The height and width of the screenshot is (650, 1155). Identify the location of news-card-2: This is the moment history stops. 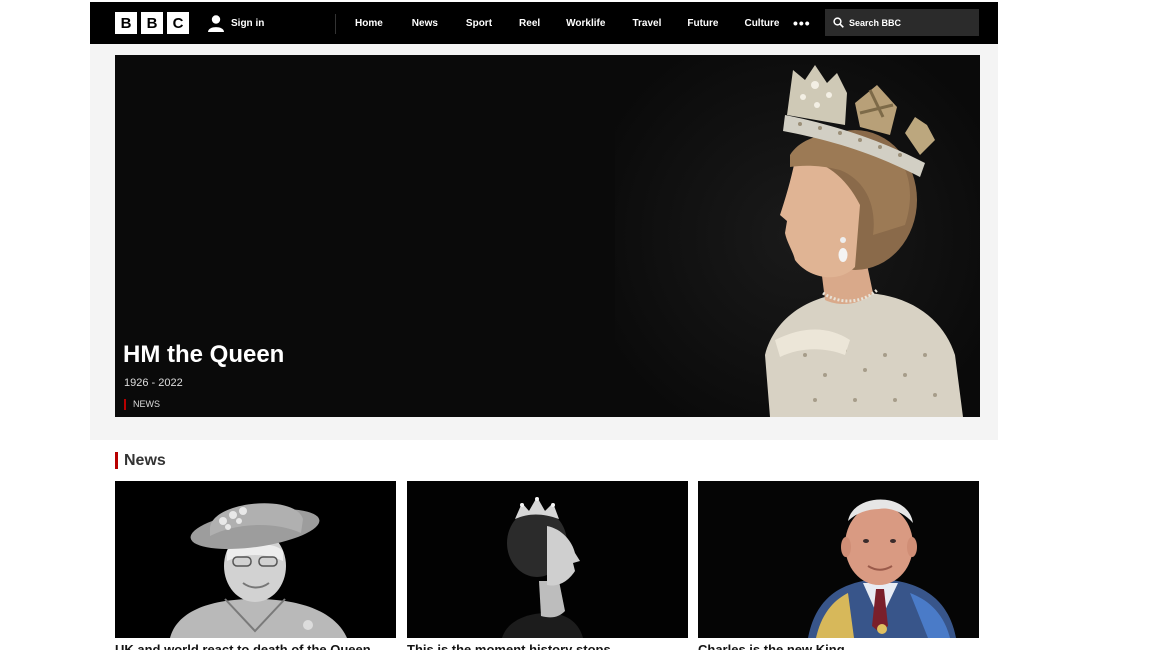
(547, 565).